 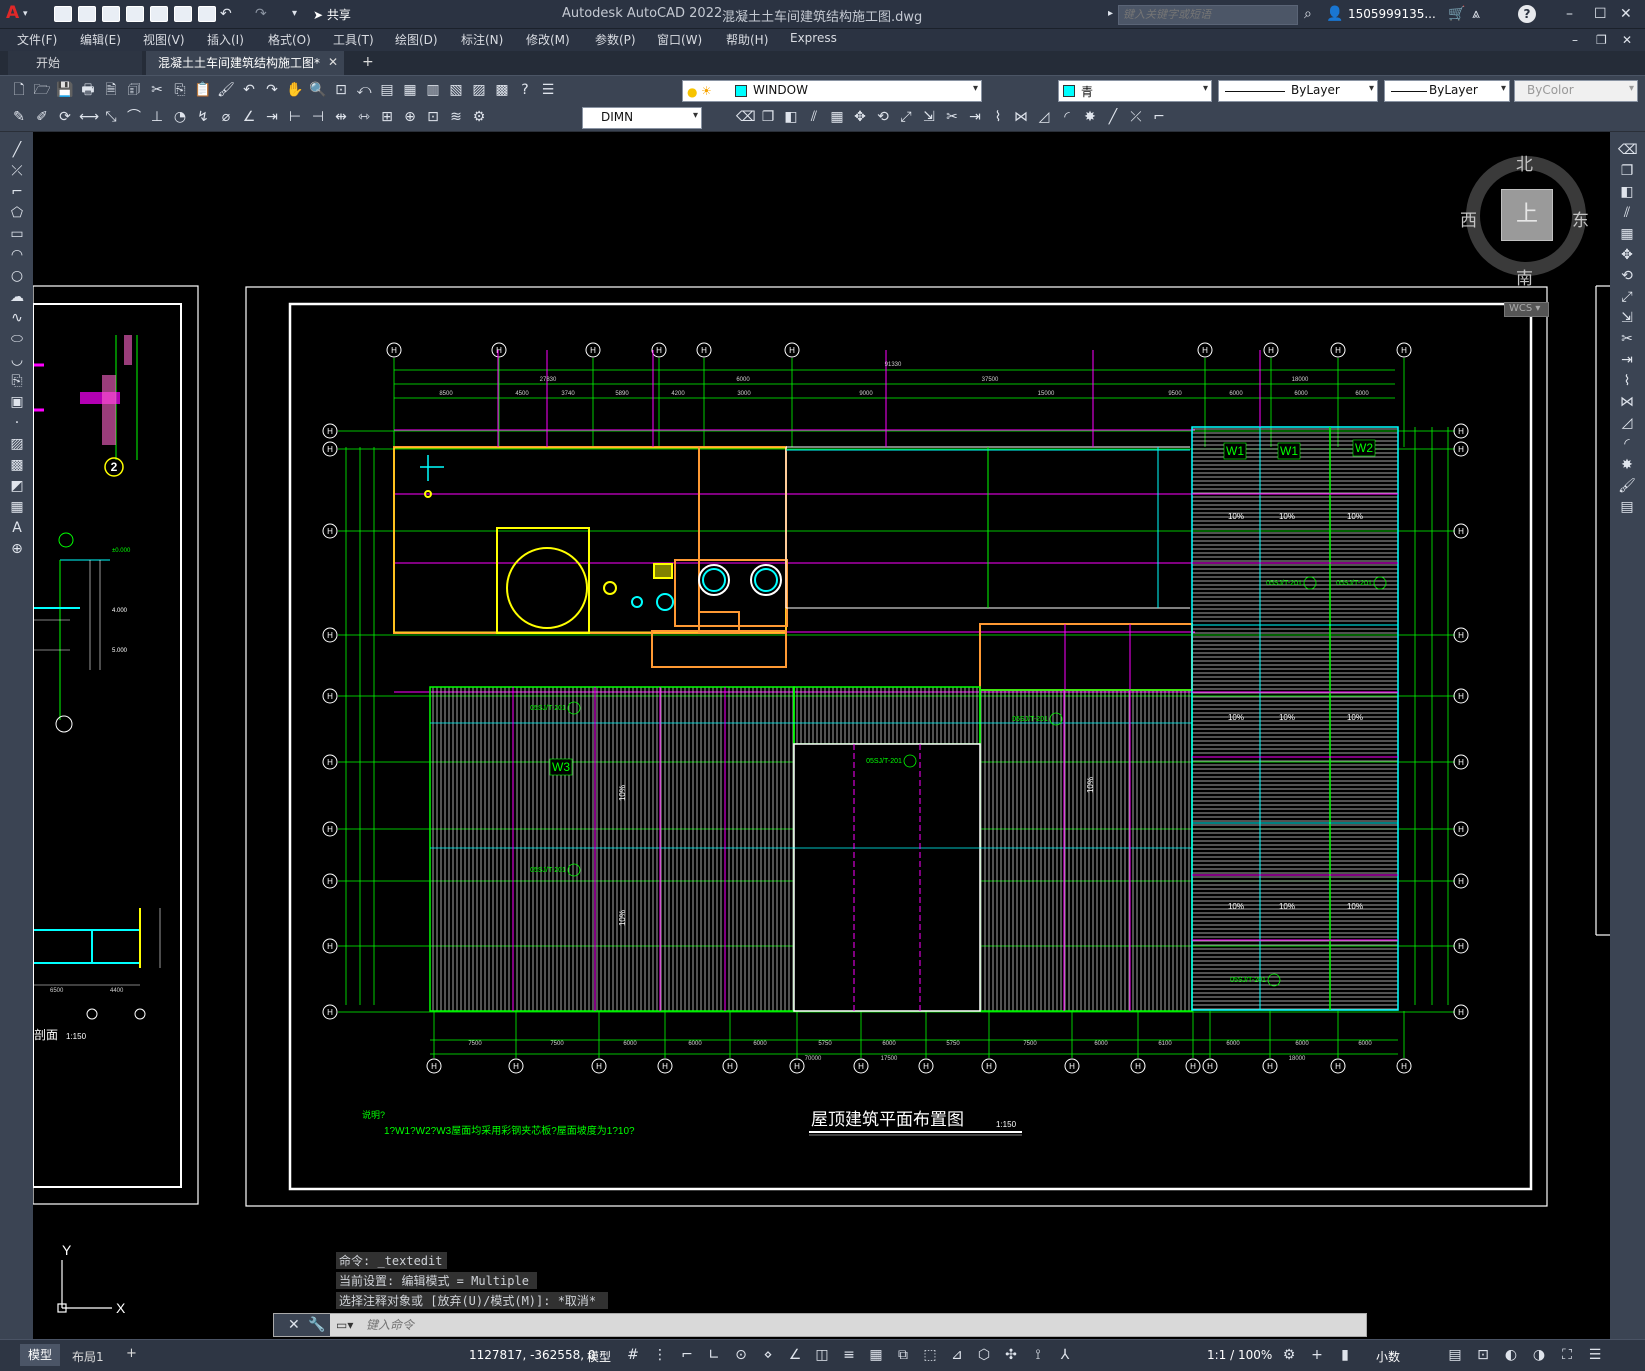 What do you see at coordinates (1595, 1355) in the screenshot?
I see `customize-icon: ☰` at bounding box center [1595, 1355].